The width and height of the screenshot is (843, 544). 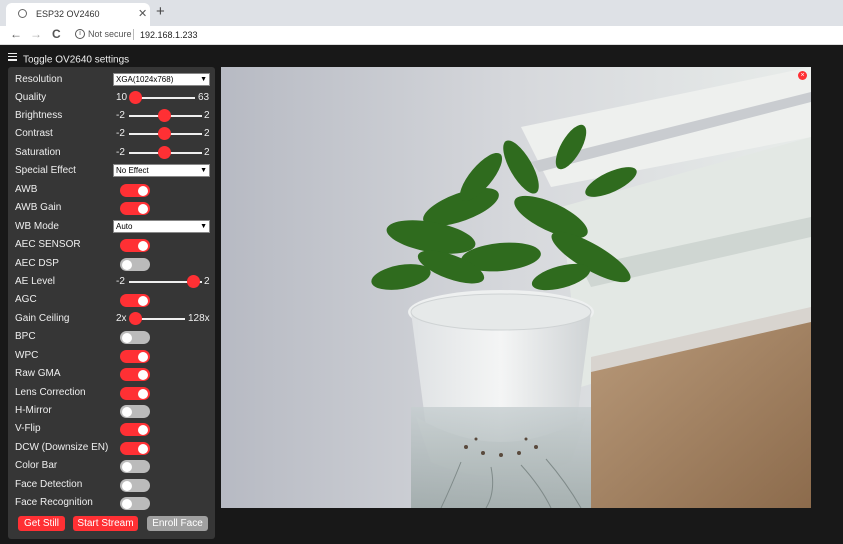 What do you see at coordinates (36, 465) in the screenshot?
I see `color-bar-label: Color Bar` at bounding box center [36, 465].